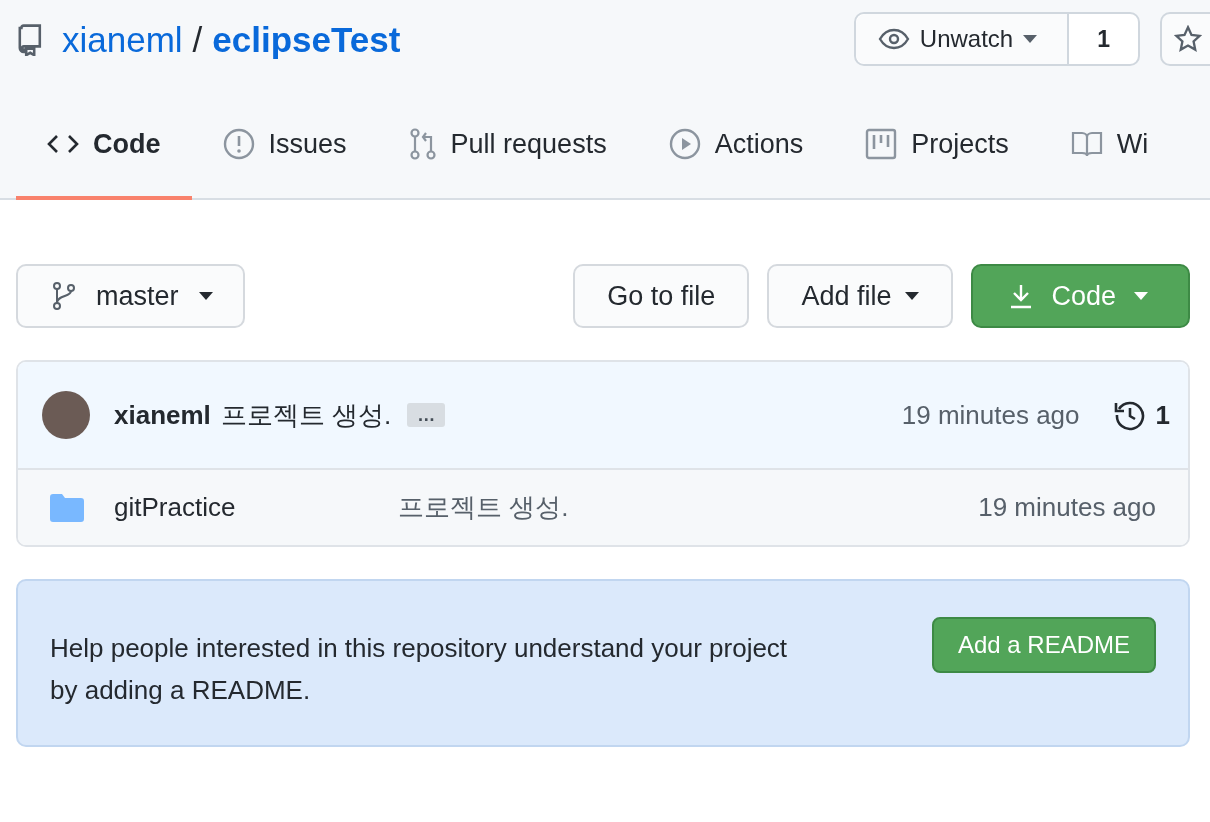 The image size is (1210, 822). I want to click on repo-tab: Actions, so click(736, 146).